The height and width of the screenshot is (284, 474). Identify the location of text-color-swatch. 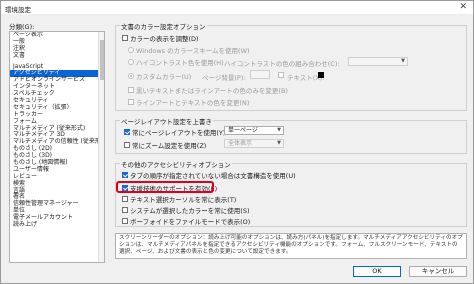
(321, 75).